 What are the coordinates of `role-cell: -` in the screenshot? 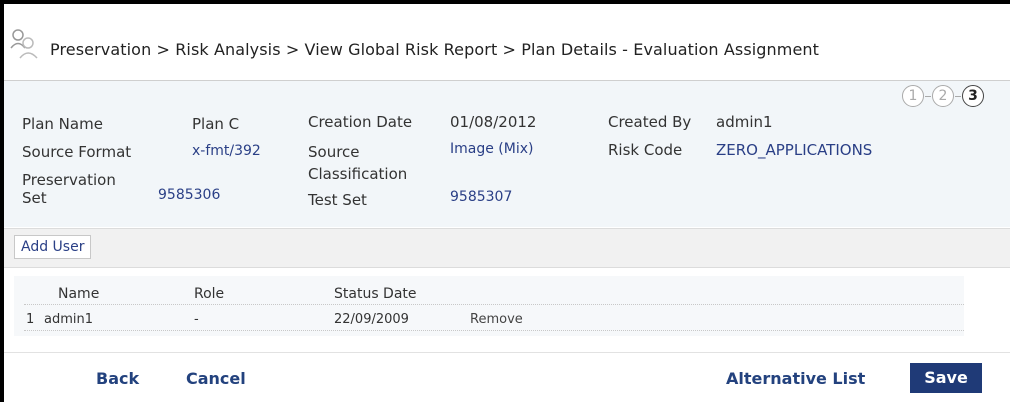 It's located at (196, 319).